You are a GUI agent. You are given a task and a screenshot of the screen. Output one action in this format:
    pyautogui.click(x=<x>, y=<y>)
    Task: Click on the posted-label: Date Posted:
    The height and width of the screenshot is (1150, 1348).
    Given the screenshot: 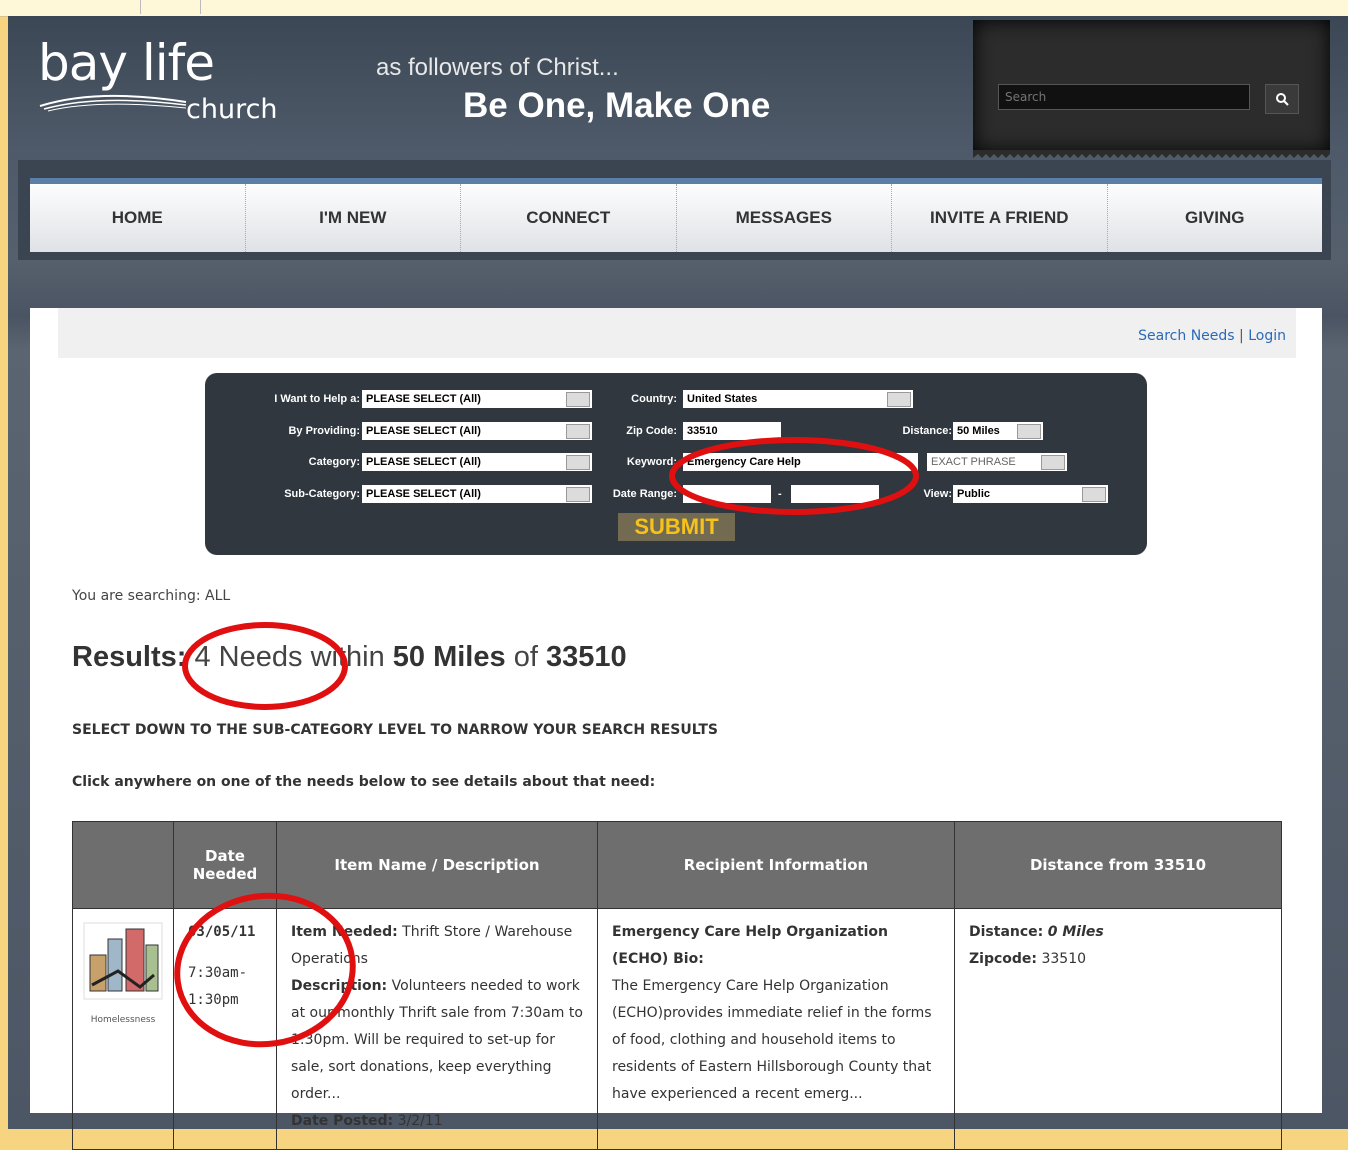 What is the action you would take?
    pyautogui.click(x=342, y=1121)
    